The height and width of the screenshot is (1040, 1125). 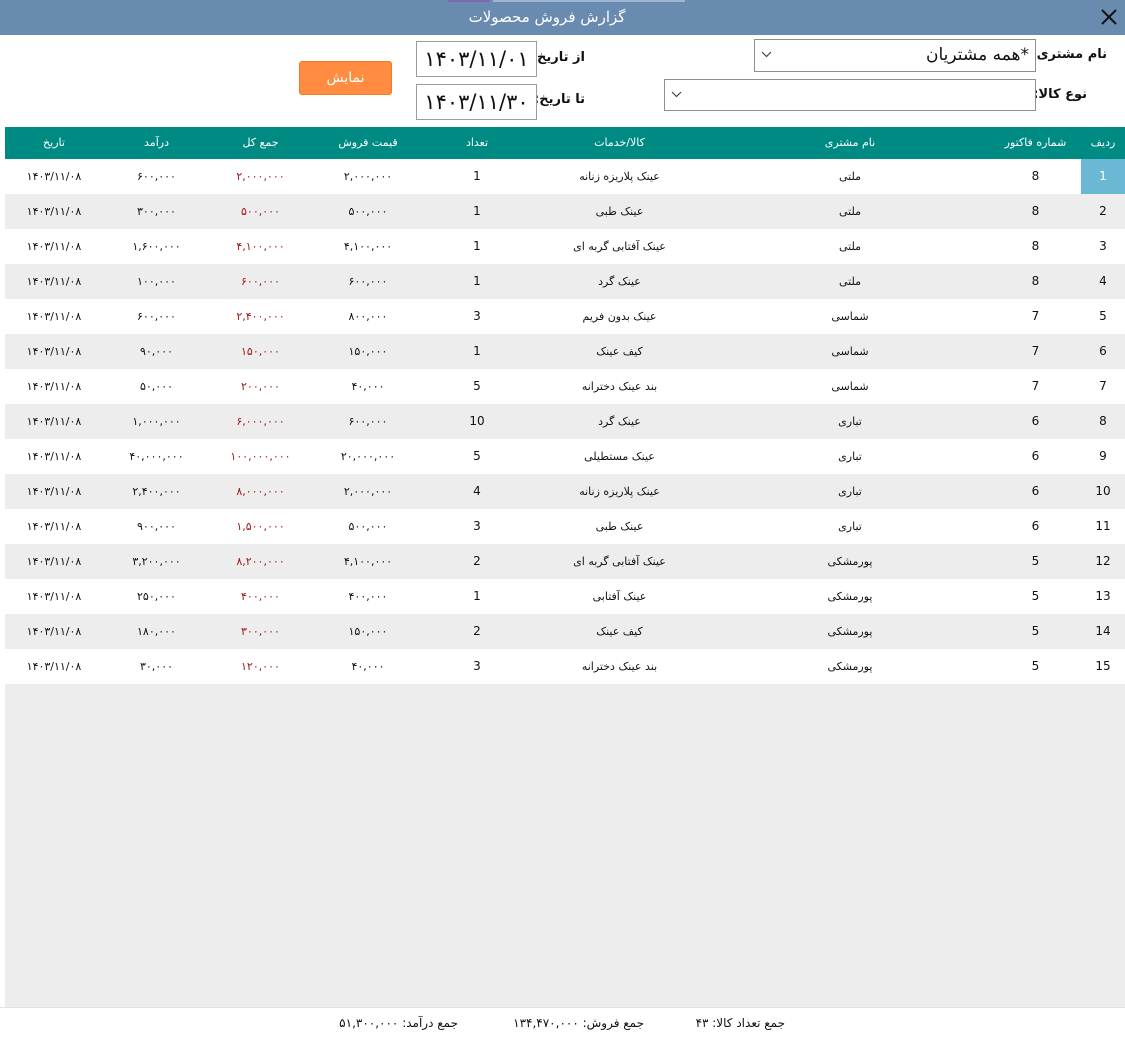 What do you see at coordinates (1109, 17) in the screenshot?
I see `close-button` at bounding box center [1109, 17].